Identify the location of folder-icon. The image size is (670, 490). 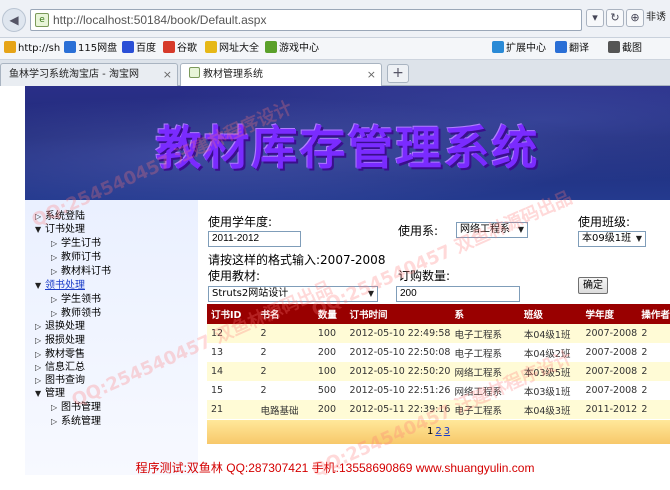
(10, 47).